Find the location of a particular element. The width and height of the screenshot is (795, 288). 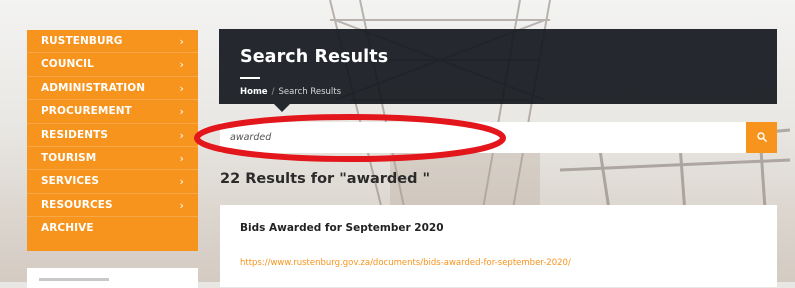

sidebar-item-procurement: PROCUREMENT › is located at coordinates (112, 112).